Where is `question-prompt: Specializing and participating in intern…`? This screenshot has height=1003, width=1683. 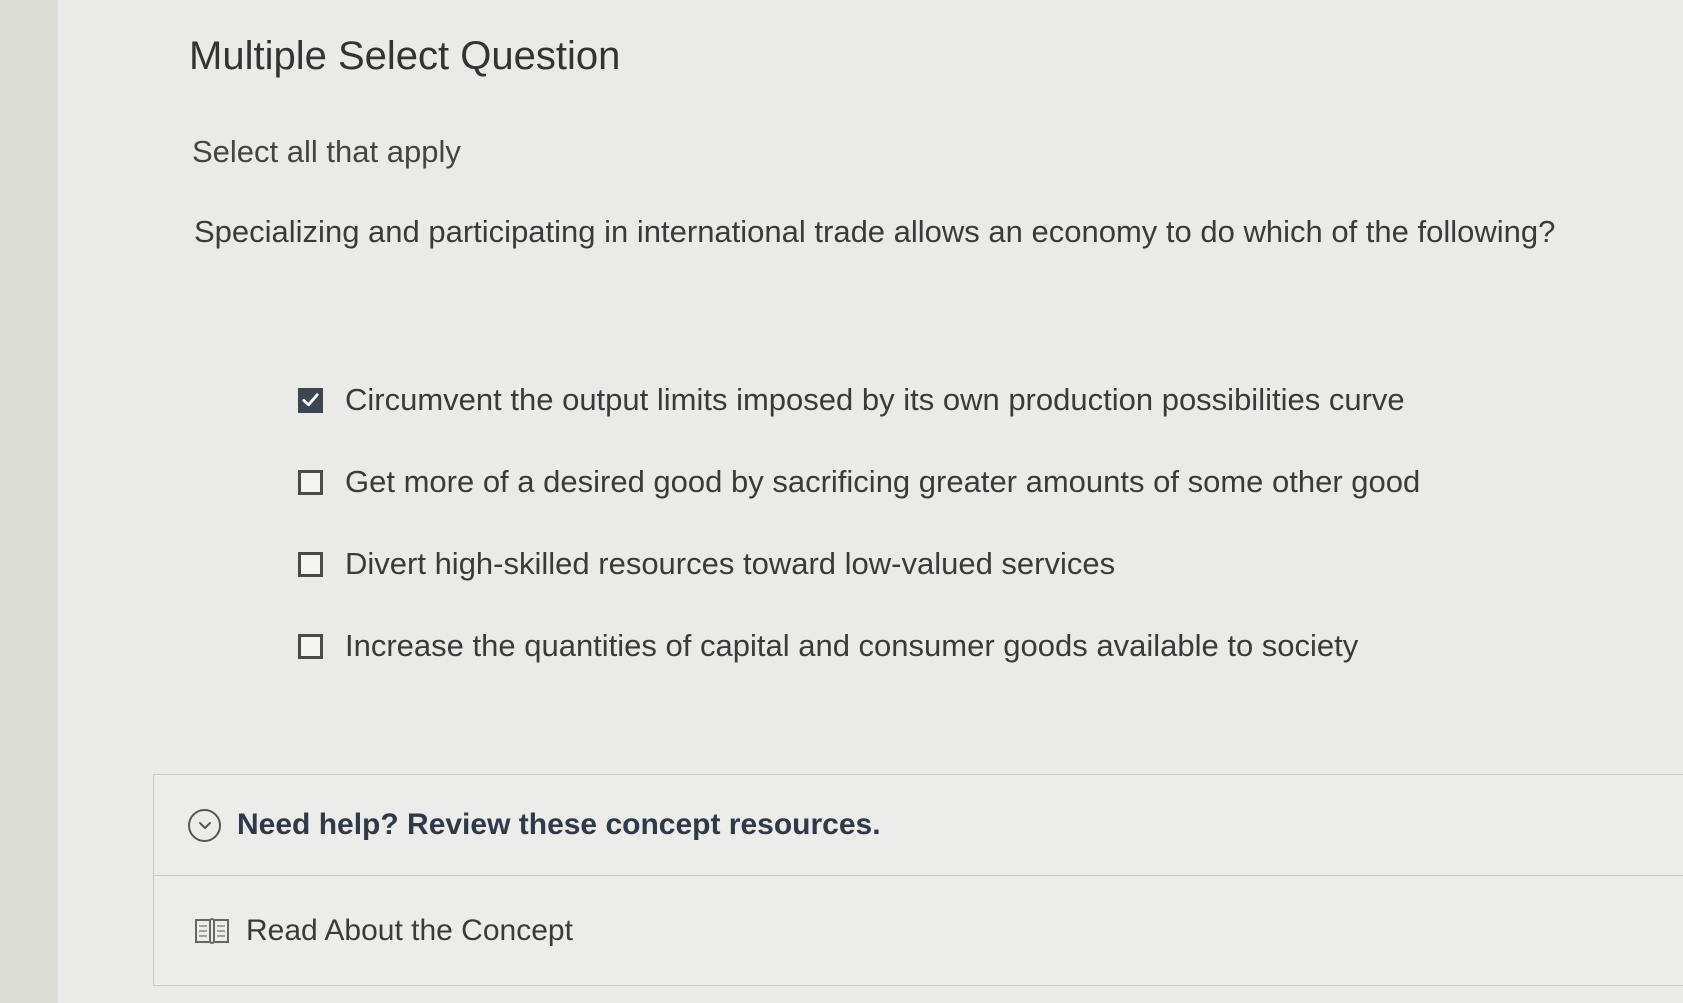 question-prompt: Specializing and participating in intern… is located at coordinates (875, 231).